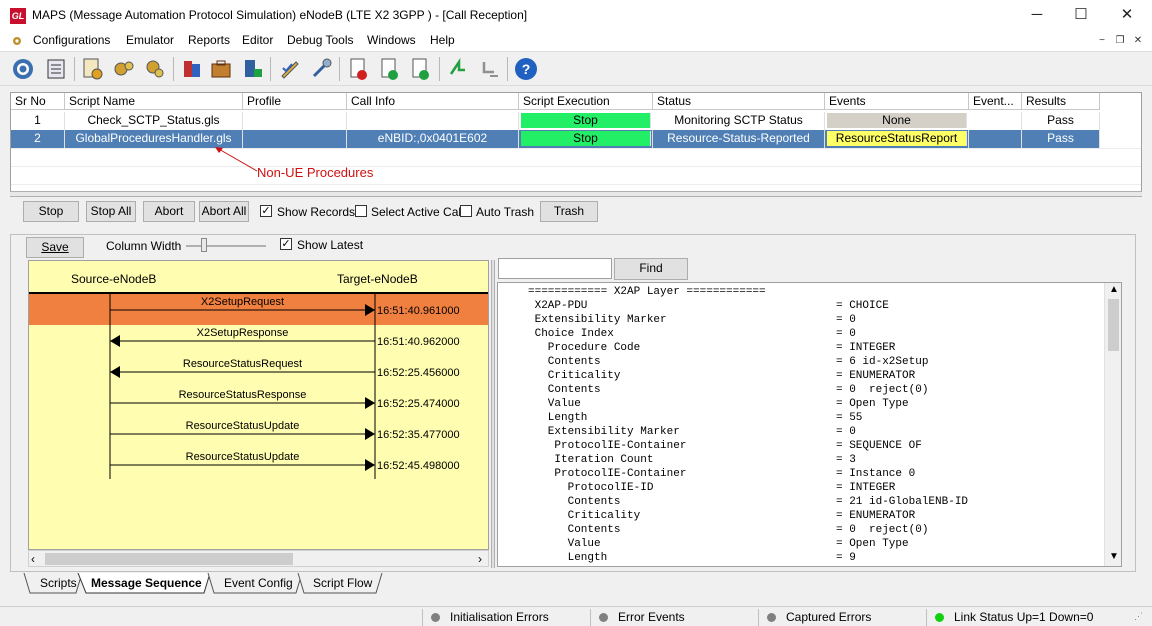 The width and height of the screenshot is (1152, 626). Describe the element at coordinates (224, 211) in the screenshot. I see `abort-all-button: Abort All` at that location.